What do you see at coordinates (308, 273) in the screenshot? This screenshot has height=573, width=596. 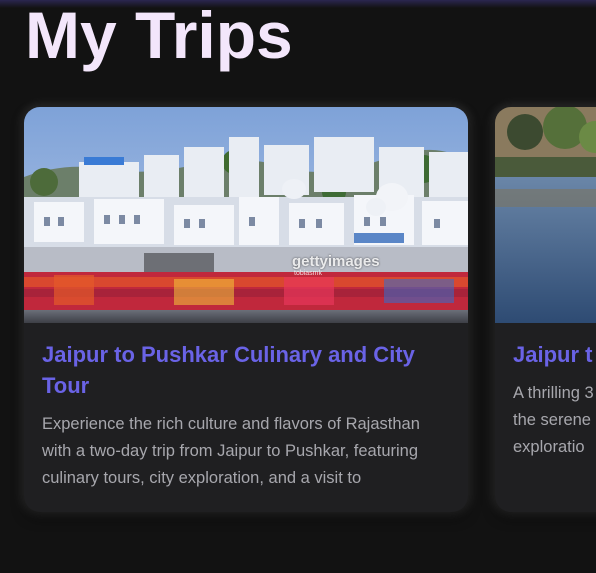 I see `image-credit: tobiasmk` at bounding box center [308, 273].